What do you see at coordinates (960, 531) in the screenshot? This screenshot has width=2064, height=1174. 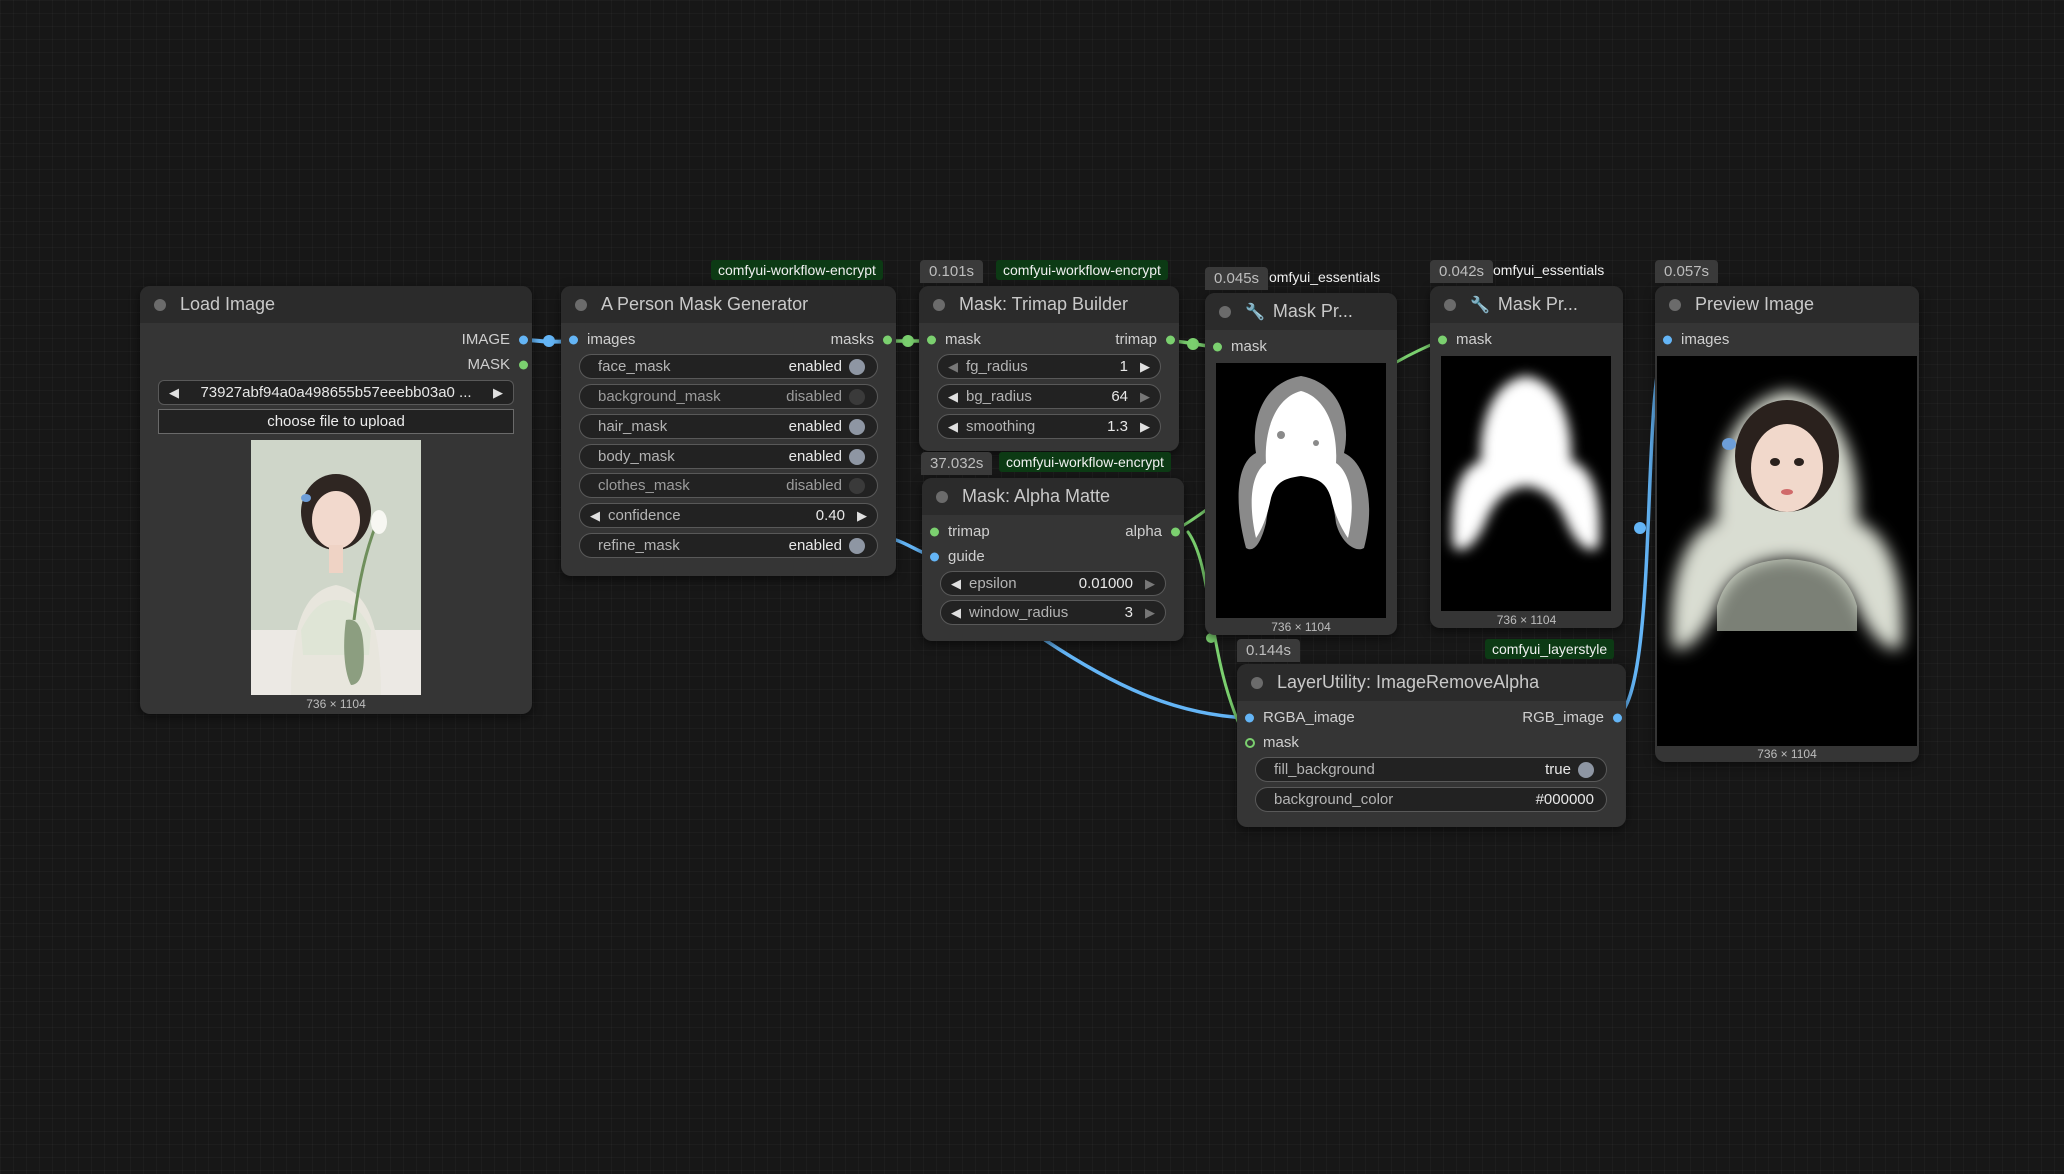 I see `input-trimap: trimap` at bounding box center [960, 531].